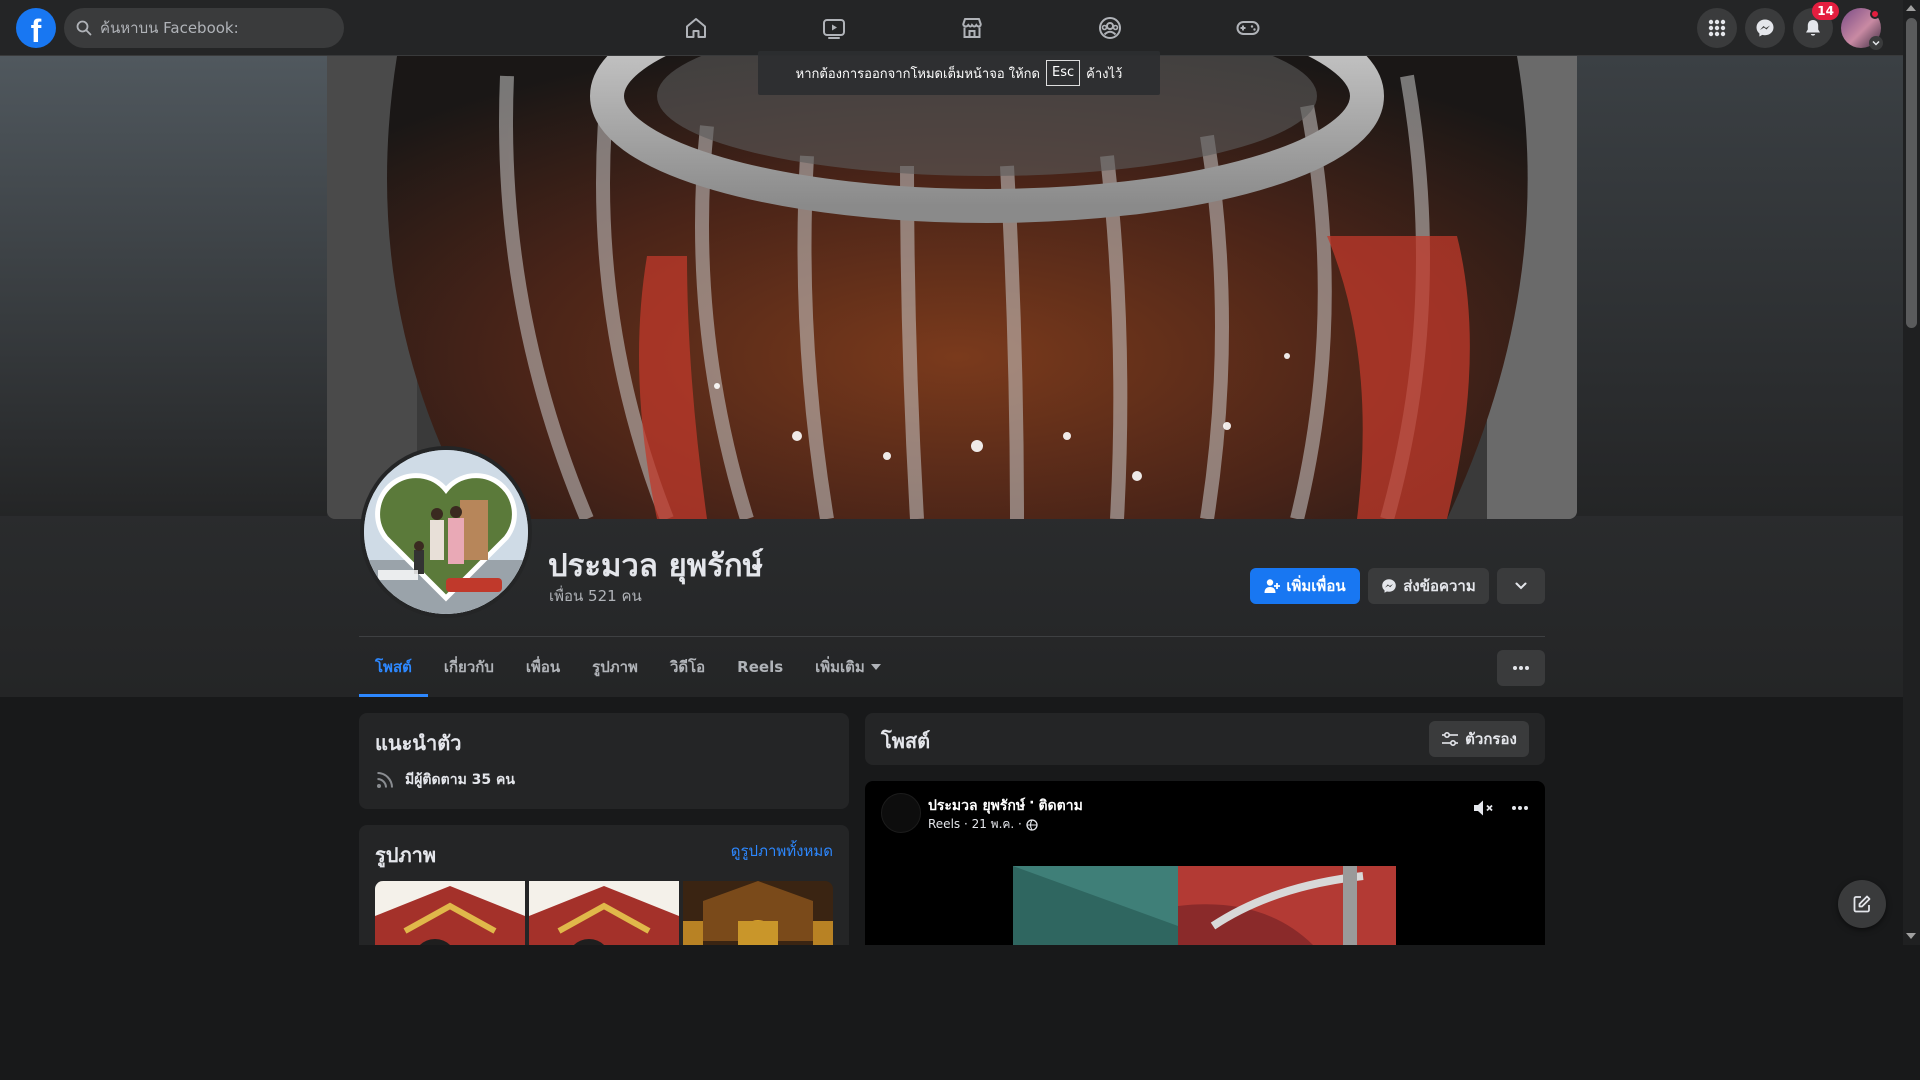  I want to click on tab-label: เพิ่มเติม, so click(840, 667).